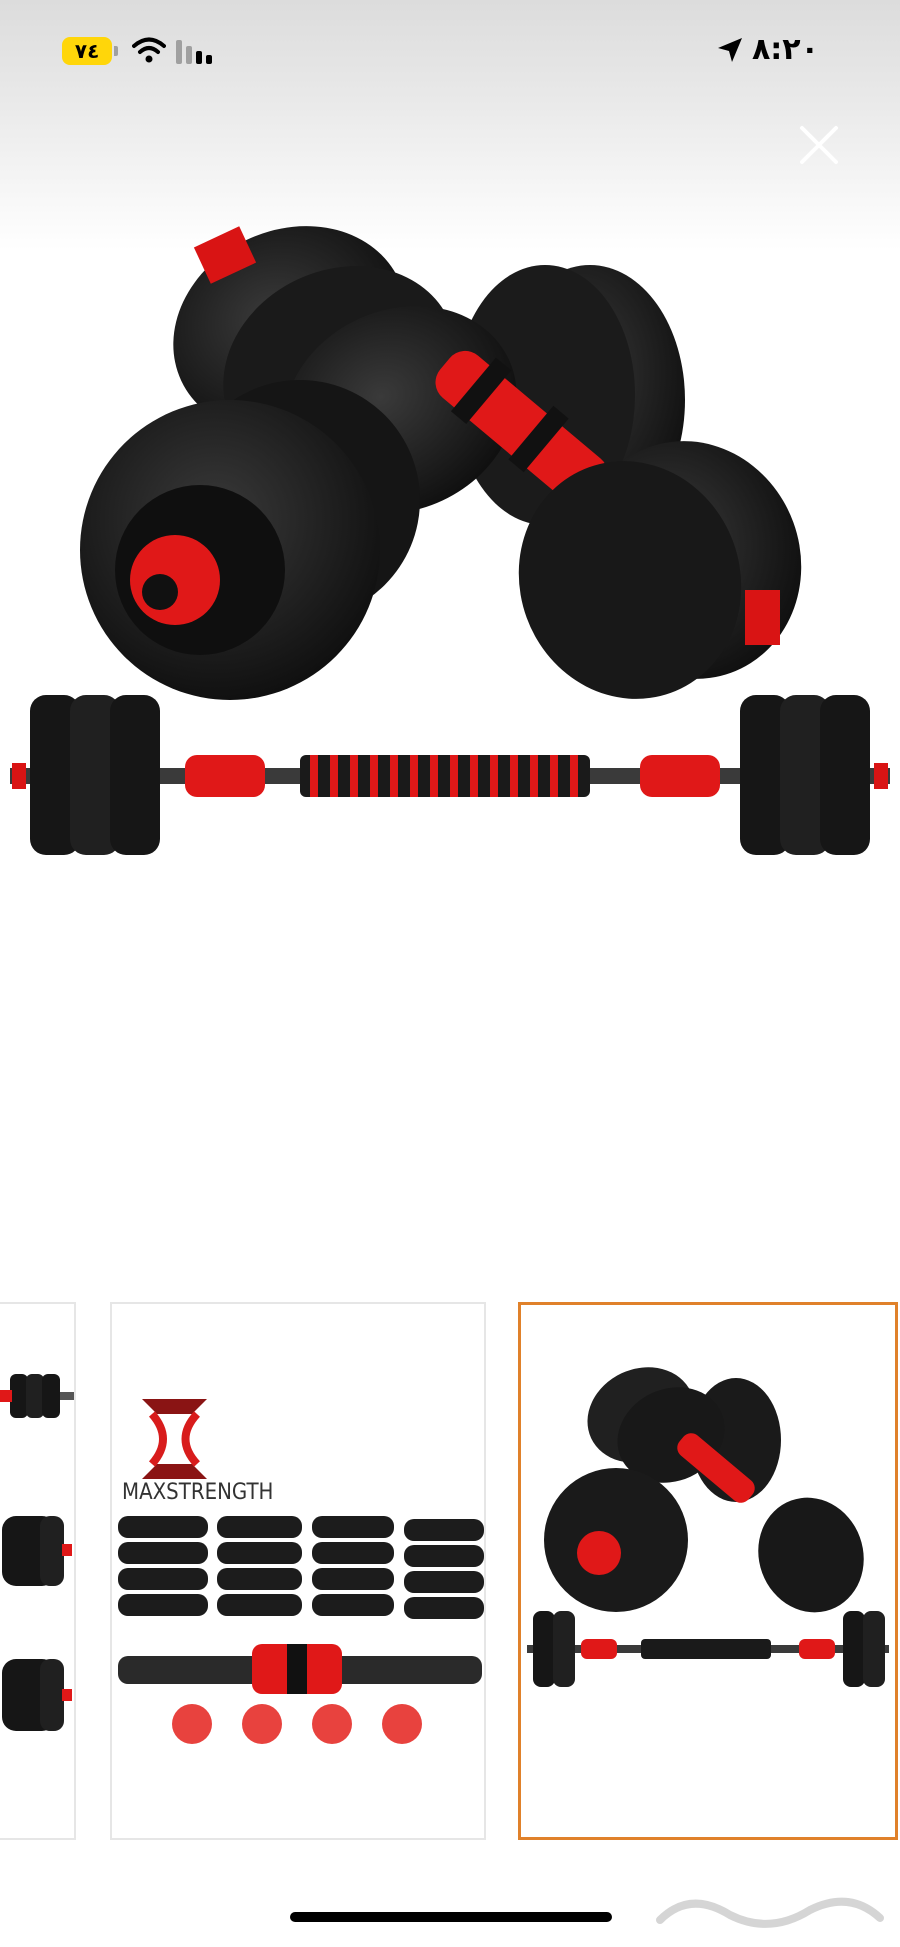 Image resolution: width=900 pixels, height=1947 pixels. What do you see at coordinates (37, 1552) in the screenshot?
I see `thumbnail-1-image` at bounding box center [37, 1552].